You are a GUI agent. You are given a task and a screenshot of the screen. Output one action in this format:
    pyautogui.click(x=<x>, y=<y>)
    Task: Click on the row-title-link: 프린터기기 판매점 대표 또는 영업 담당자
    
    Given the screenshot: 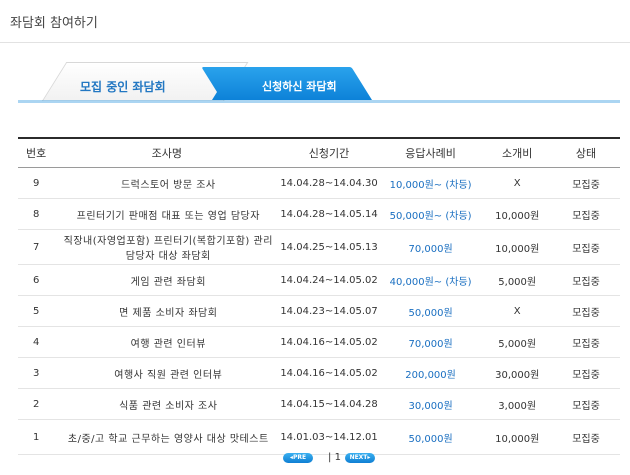 What is the action you would take?
    pyautogui.click(x=167, y=214)
    